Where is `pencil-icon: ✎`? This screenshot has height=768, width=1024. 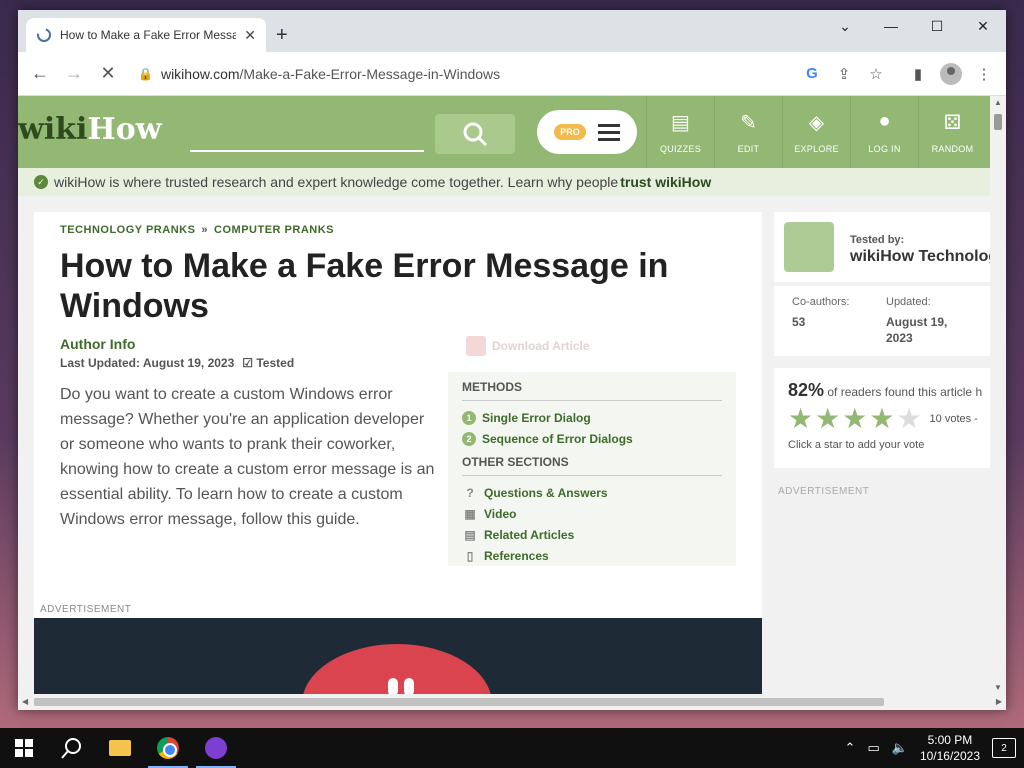
pencil-icon: ✎ is located at coordinates (748, 123).